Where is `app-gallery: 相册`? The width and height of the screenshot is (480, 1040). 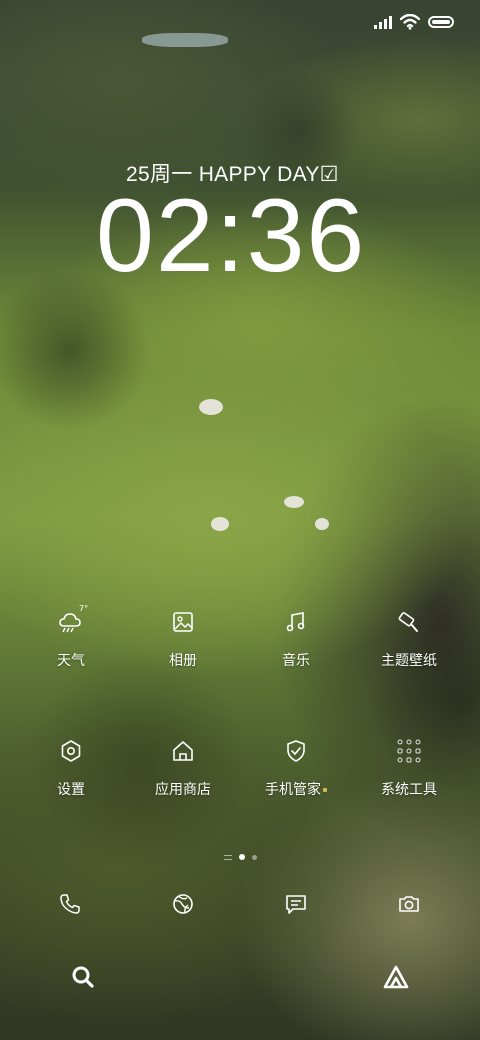
app-gallery: 相册 is located at coordinates (183, 639).